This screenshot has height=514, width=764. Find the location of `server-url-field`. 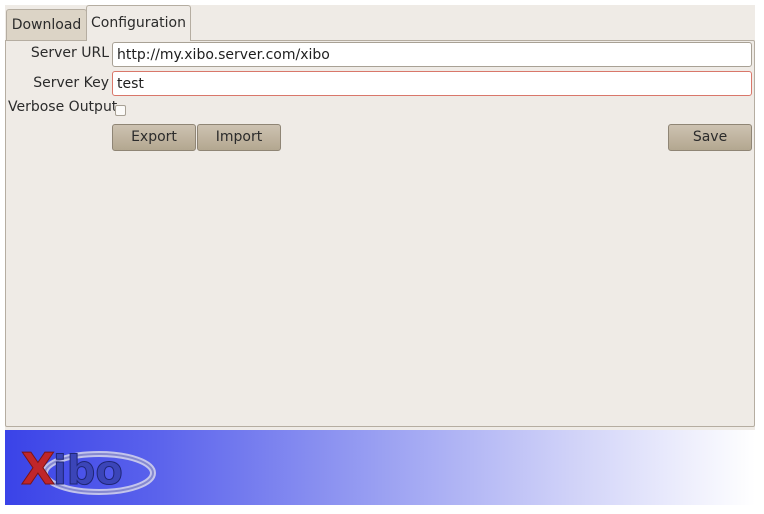

server-url-field is located at coordinates (432, 54).